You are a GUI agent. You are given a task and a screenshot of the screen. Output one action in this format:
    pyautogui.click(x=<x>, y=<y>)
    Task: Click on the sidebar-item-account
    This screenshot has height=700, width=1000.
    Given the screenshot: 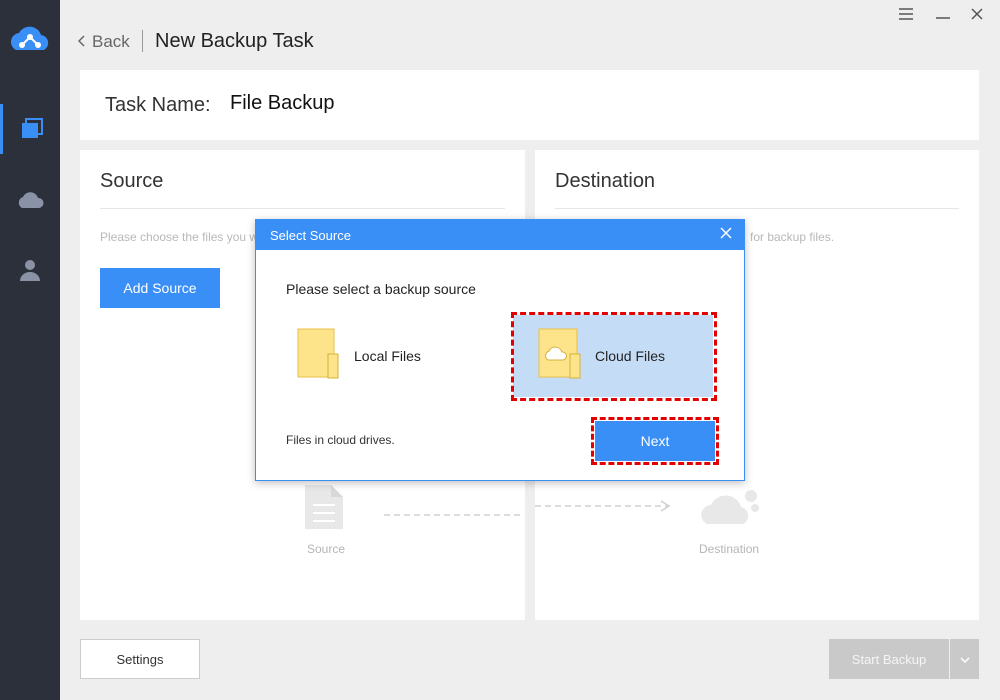 What is the action you would take?
    pyautogui.click(x=30, y=270)
    